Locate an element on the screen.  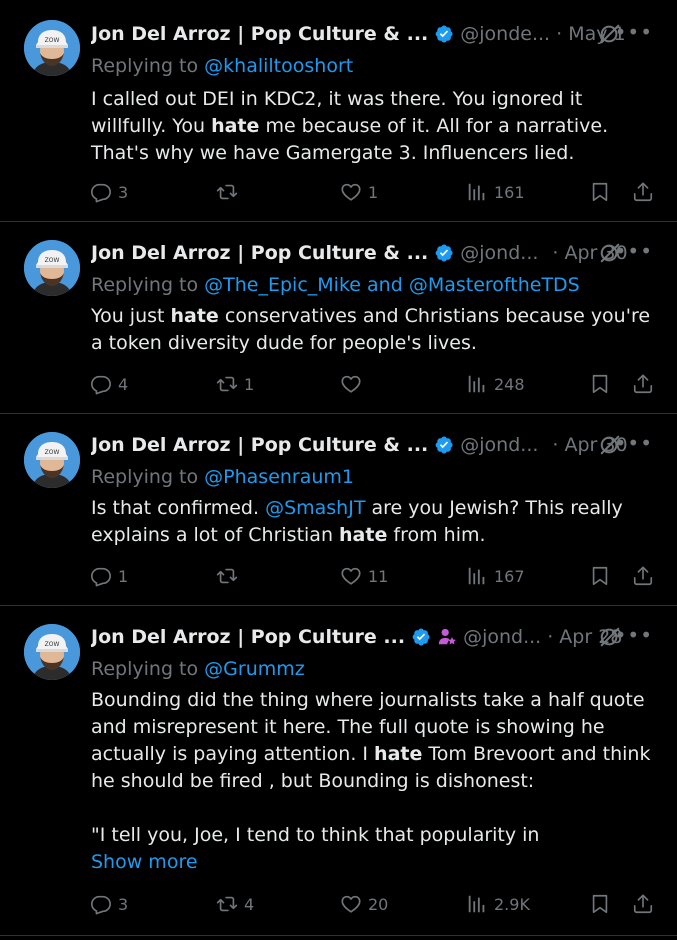
repost-button: 1 is located at coordinates (235, 384).